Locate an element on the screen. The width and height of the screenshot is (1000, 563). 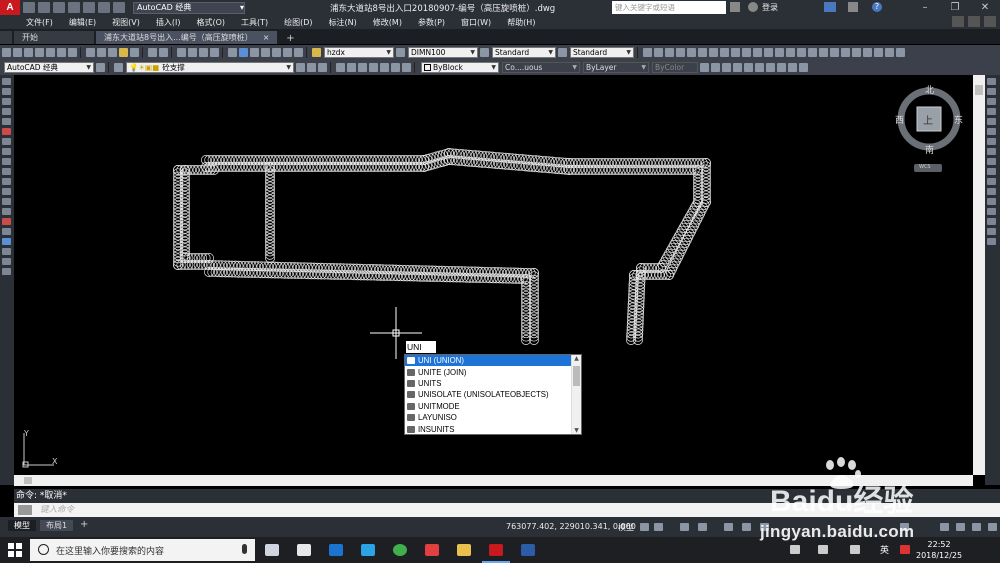
dim-continue-icon is located at coordinates (900, 52).